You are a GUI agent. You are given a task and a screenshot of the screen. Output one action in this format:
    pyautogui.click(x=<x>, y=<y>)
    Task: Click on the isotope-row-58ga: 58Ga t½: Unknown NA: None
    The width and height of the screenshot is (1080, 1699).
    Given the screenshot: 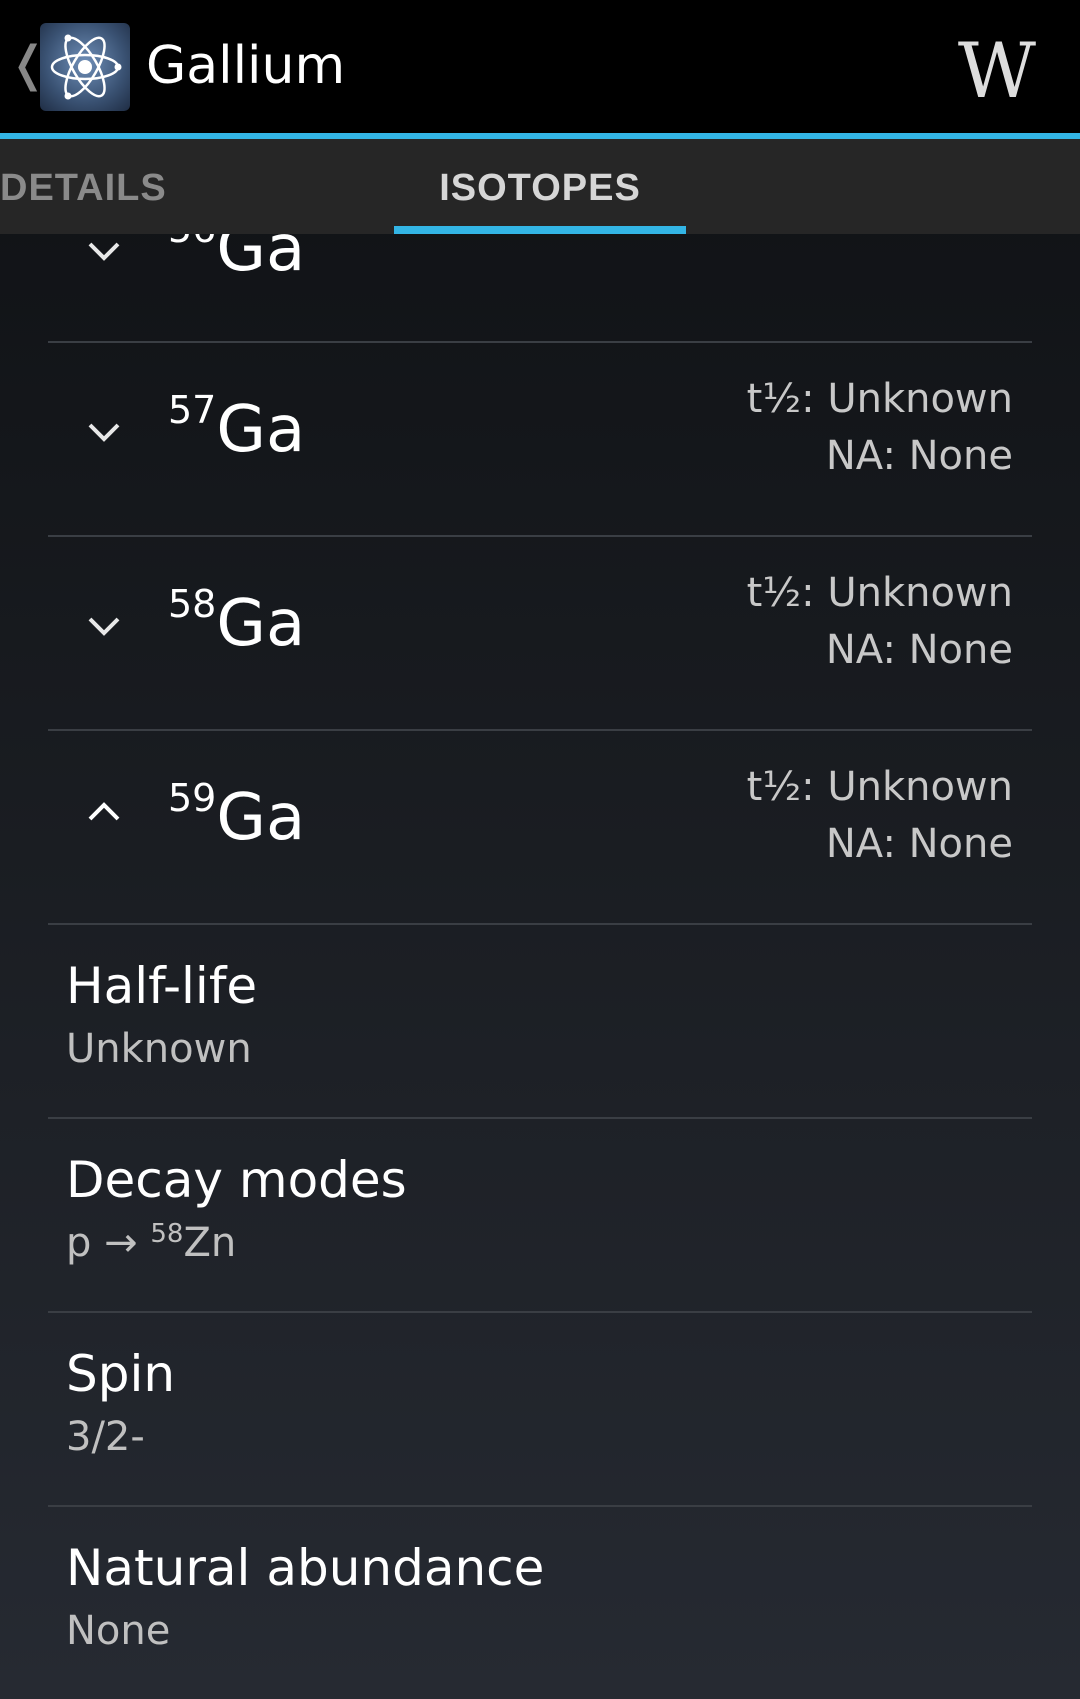 What is the action you would take?
    pyautogui.click(x=540, y=634)
    